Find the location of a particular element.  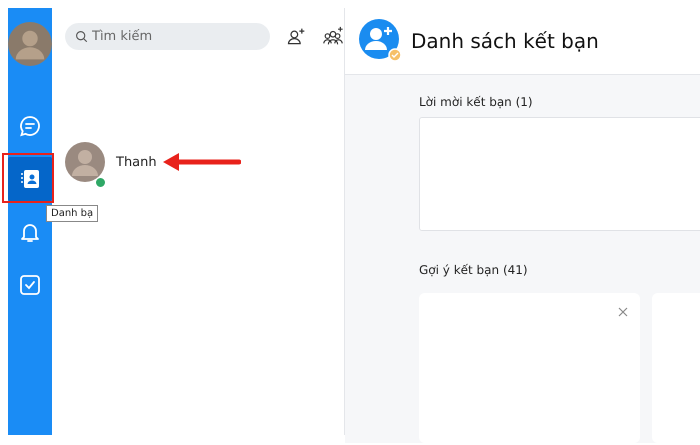

contacts-tab is located at coordinates (30, 179).